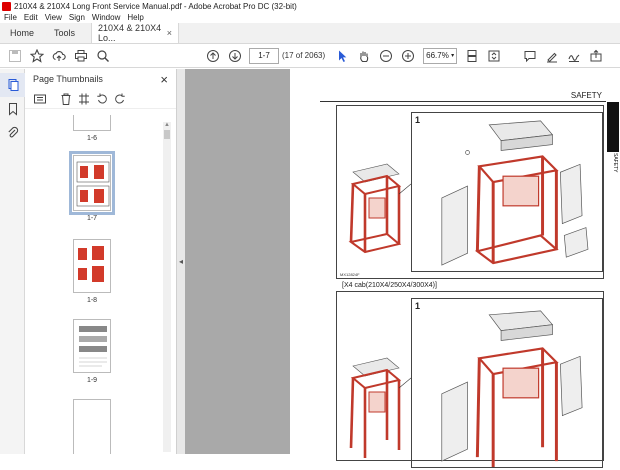  I want to click on scroll-mode-icon, so click(494, 56).